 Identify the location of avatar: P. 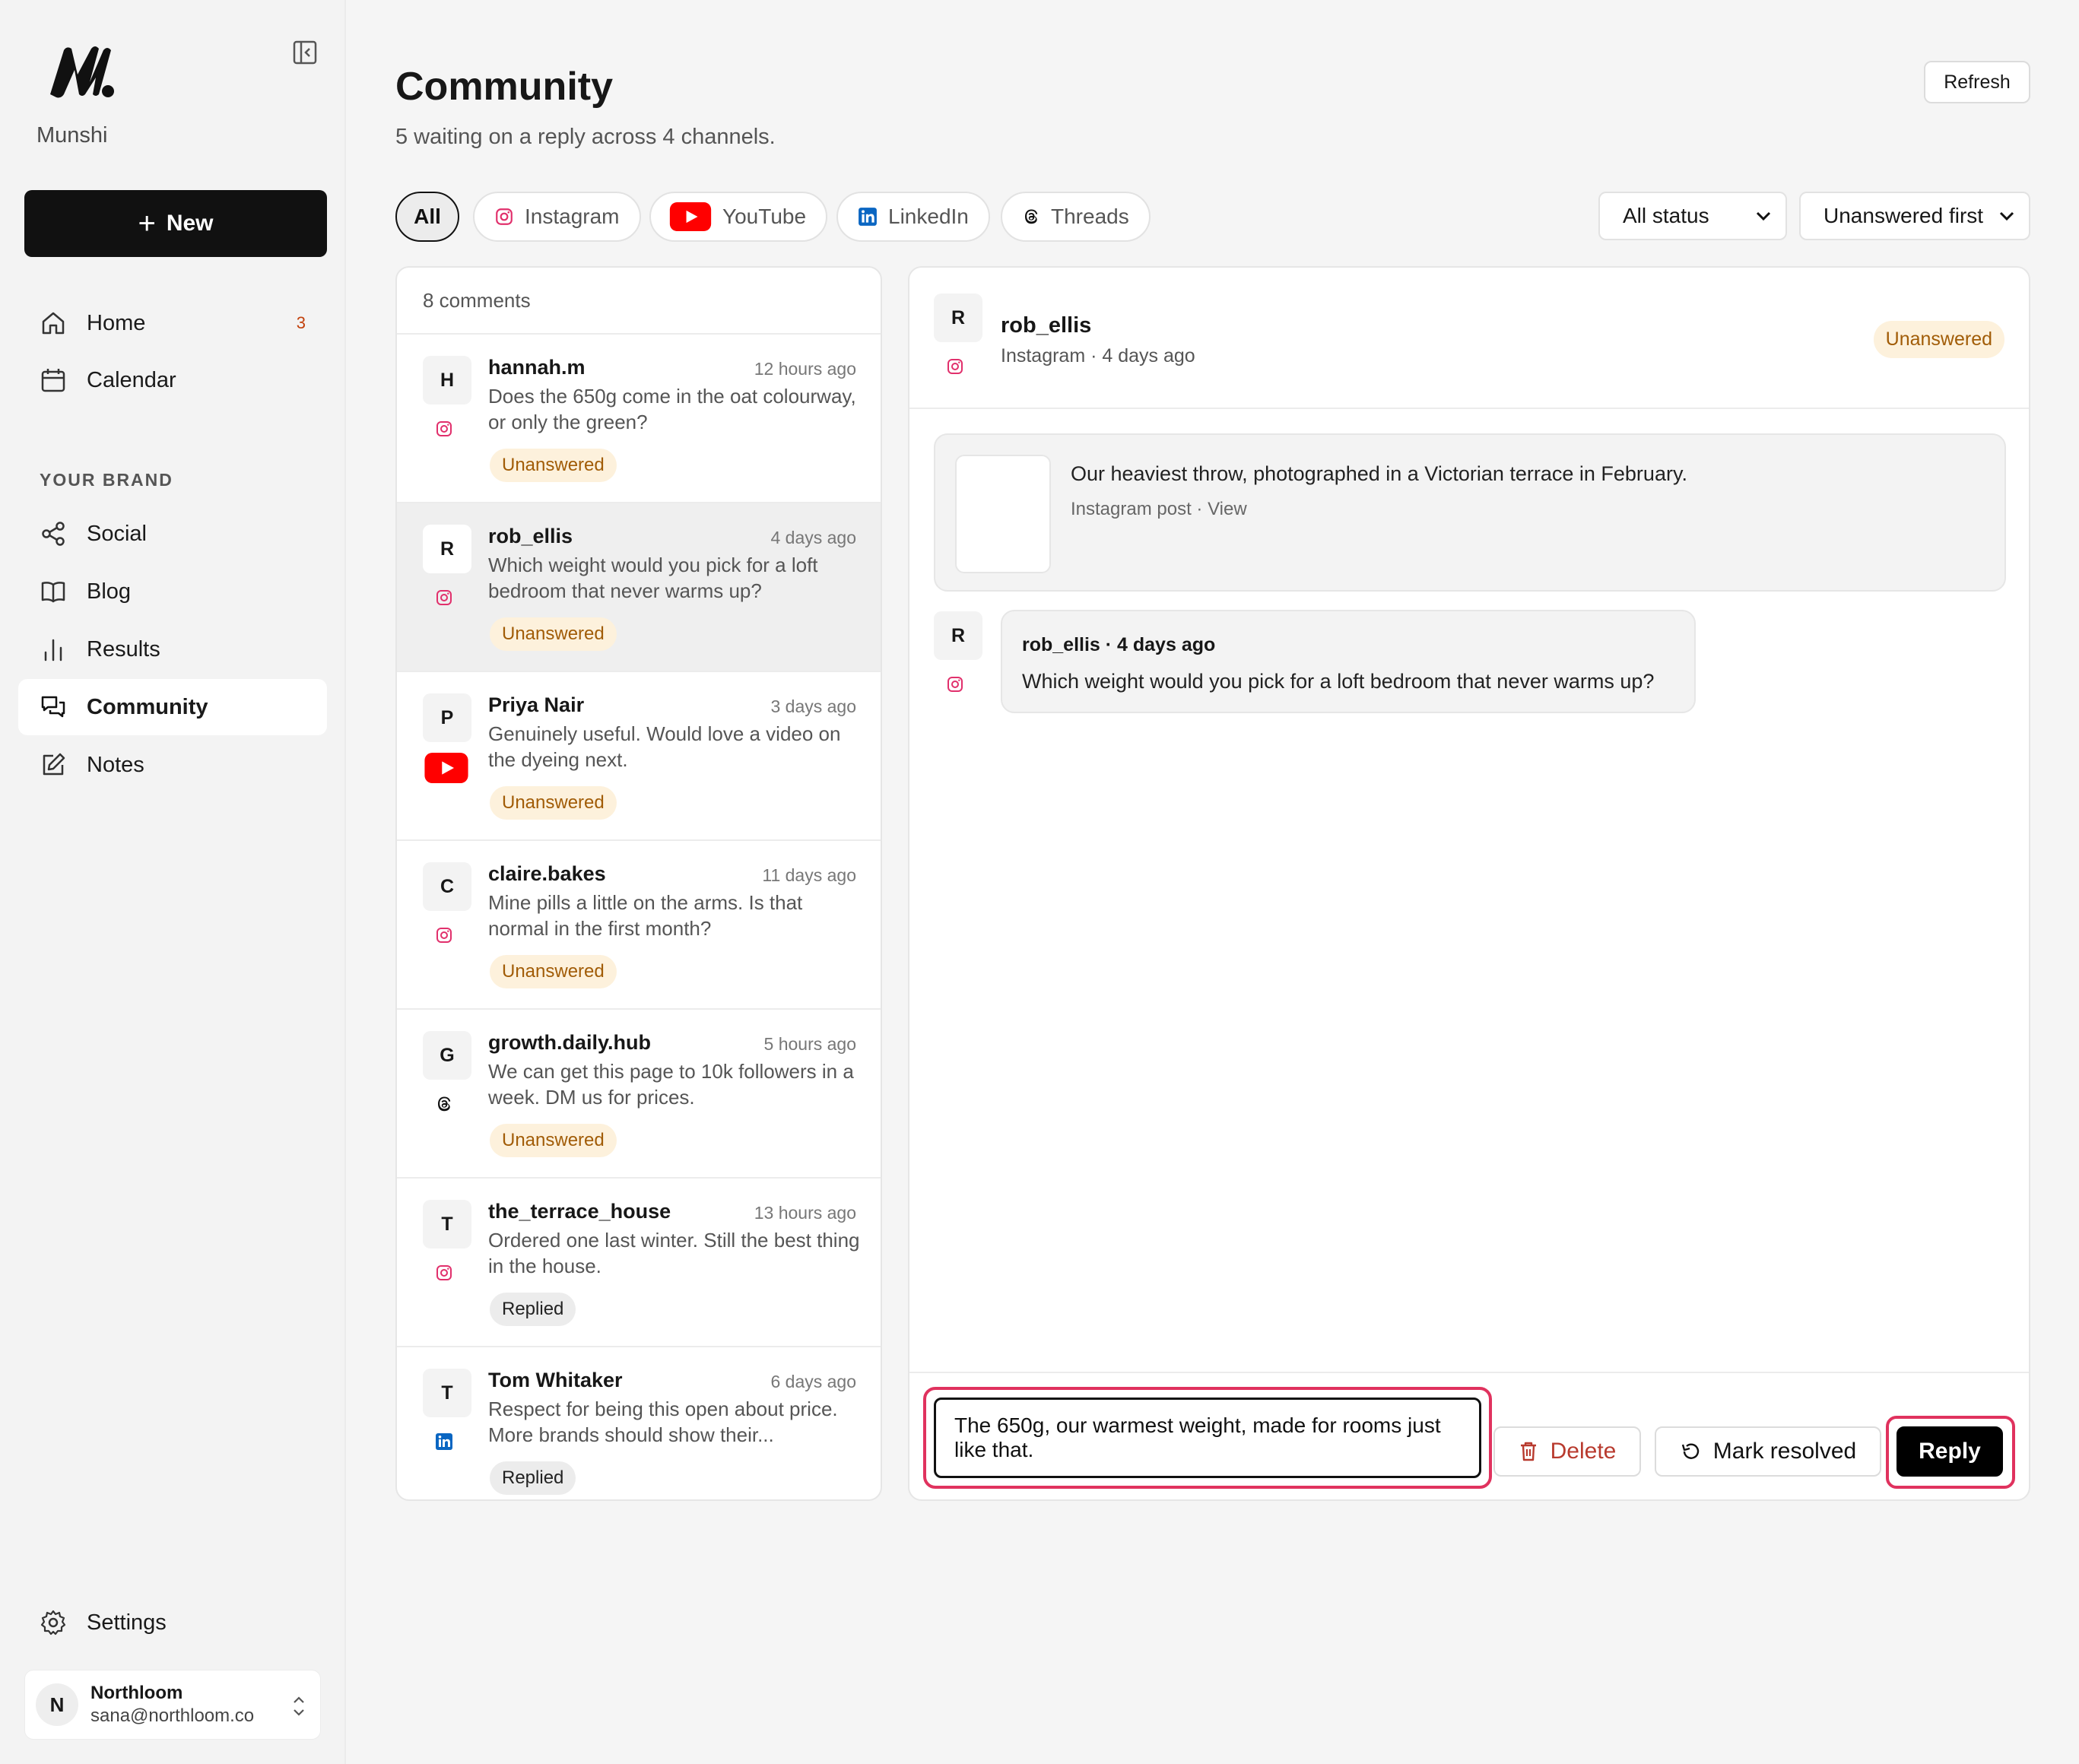
(447, 718).